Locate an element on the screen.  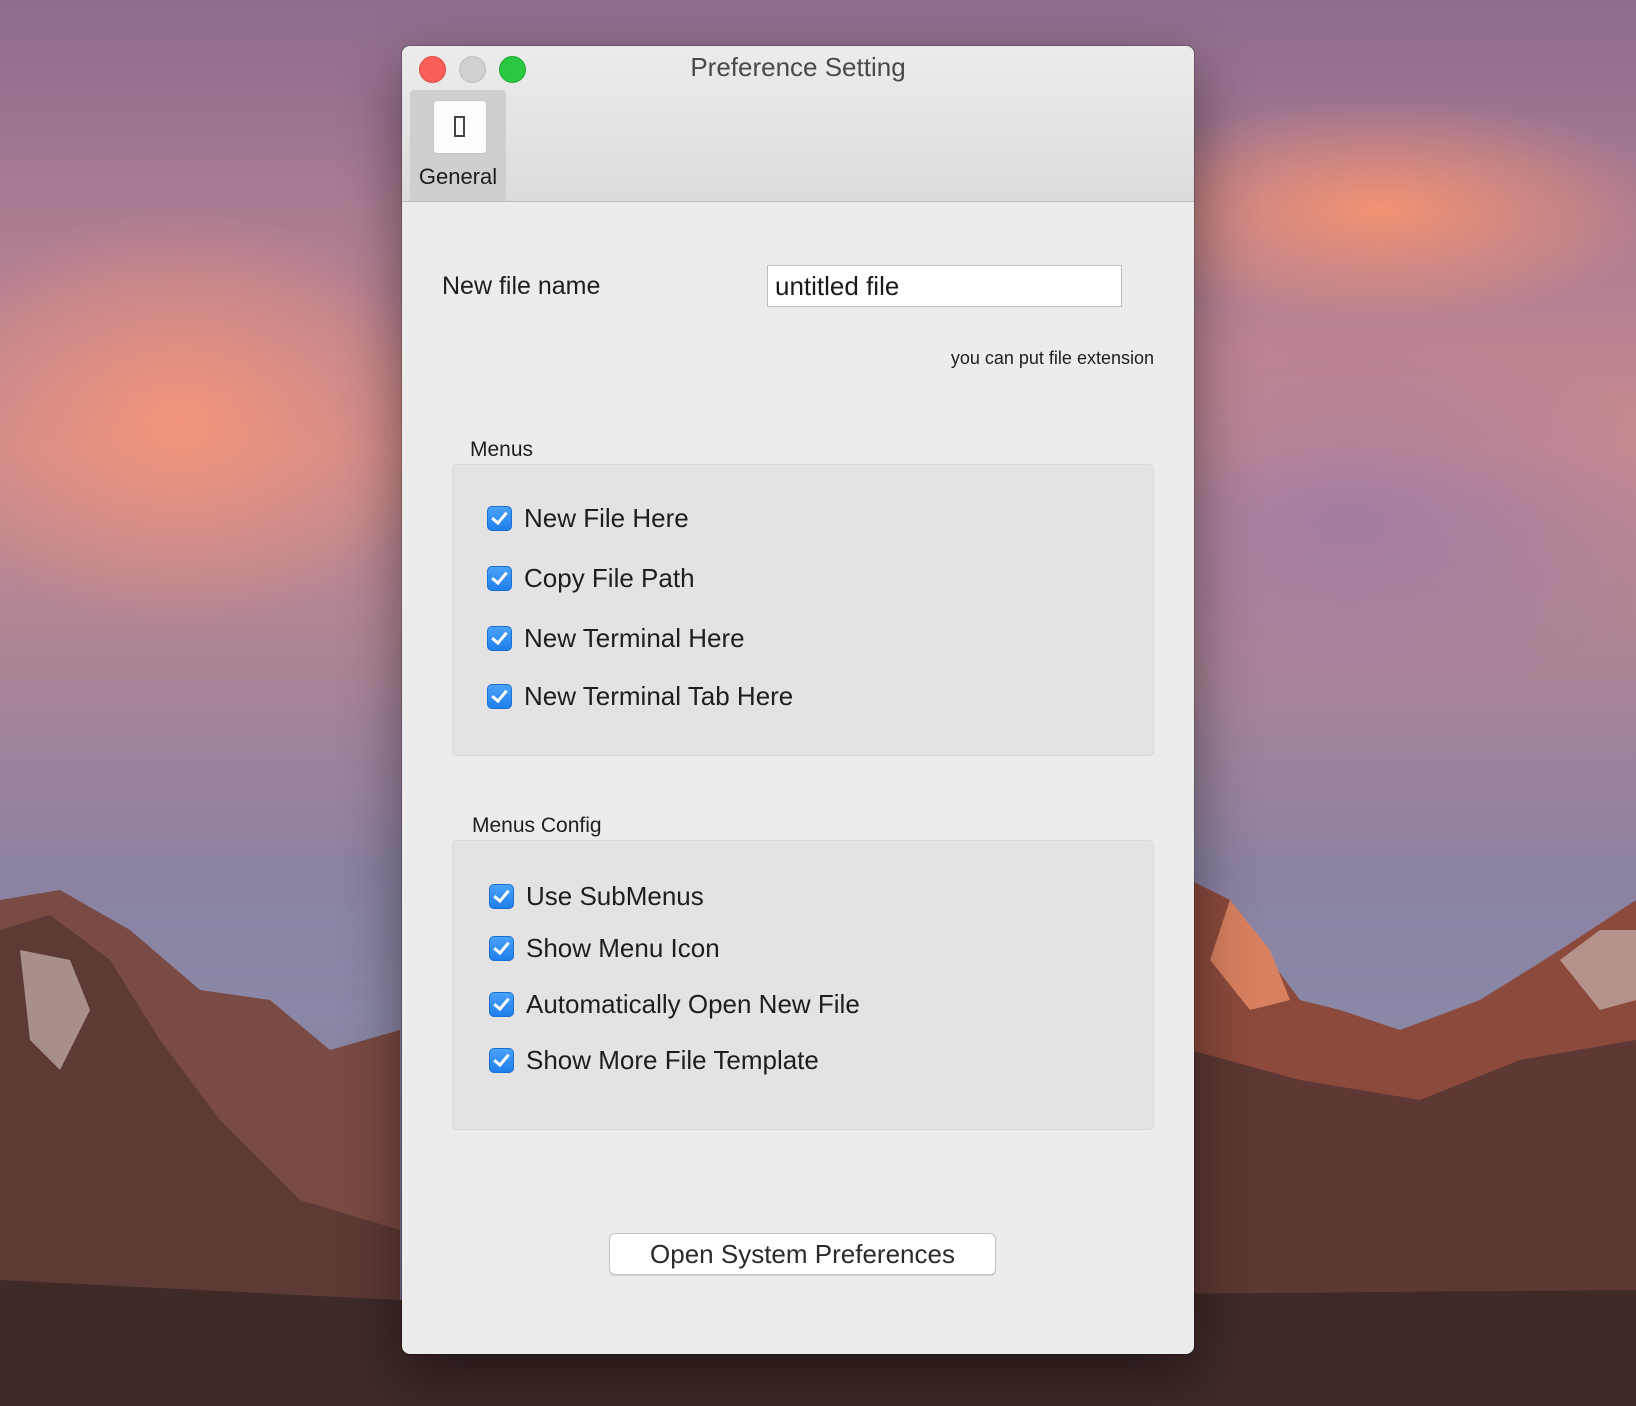
open-system-preferences-button: Open System Preferences is located at coordinates (802, 1254).